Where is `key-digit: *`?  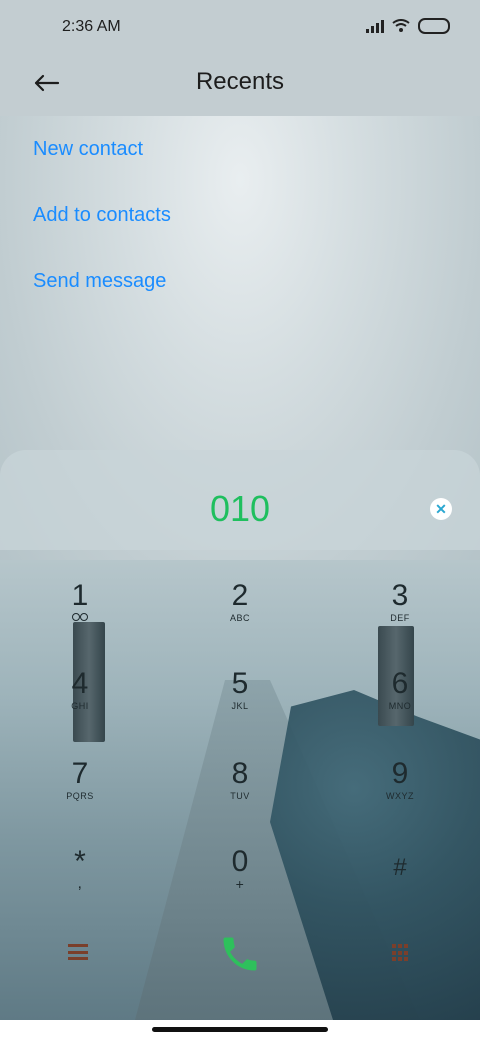 key-digit: * is located at coordinates (80, 861).